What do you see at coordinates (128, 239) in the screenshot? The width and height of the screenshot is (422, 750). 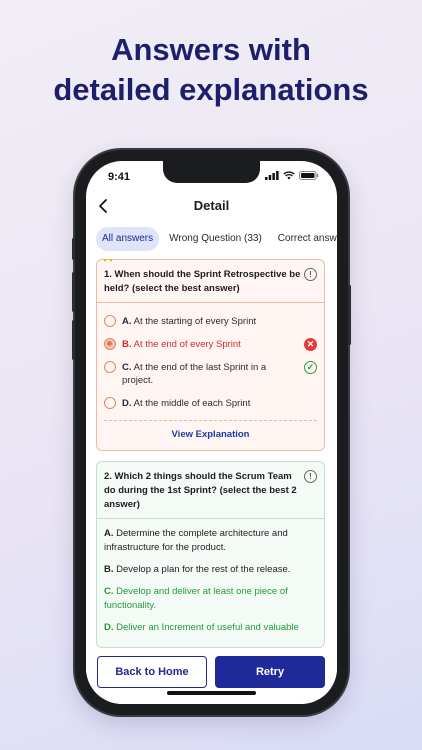 I see `tab-all-answers: All answers` at bounding box center [128, 239].